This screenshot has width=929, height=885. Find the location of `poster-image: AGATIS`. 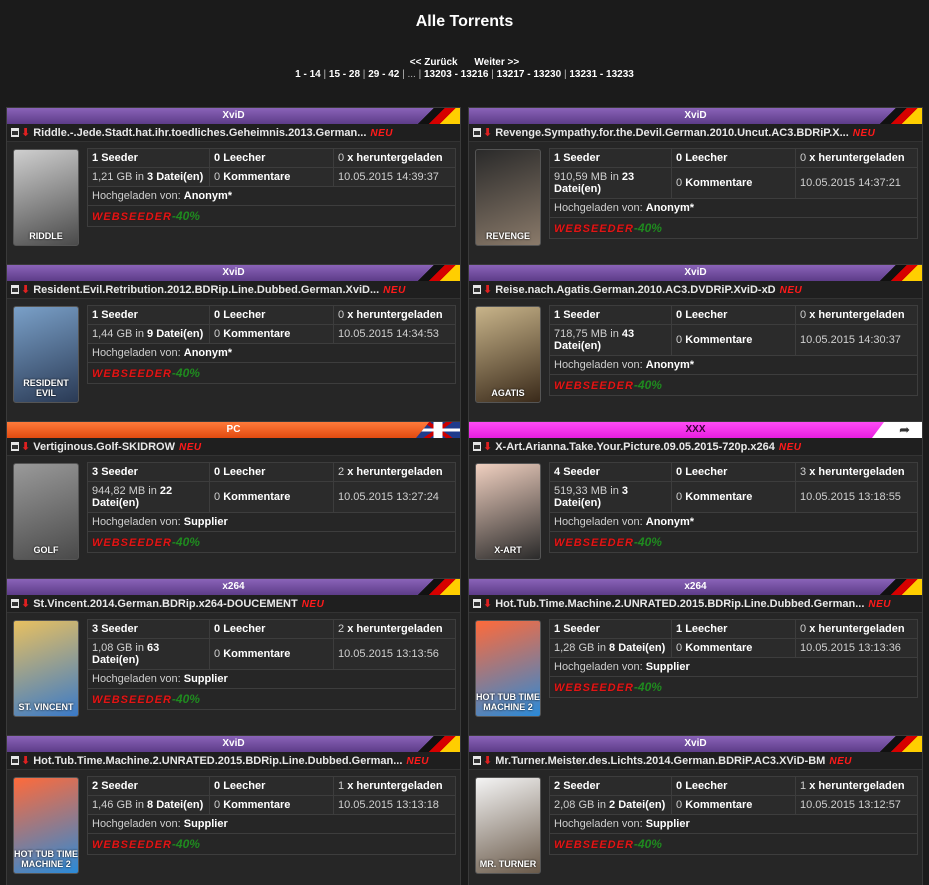

poster-image: AGATIS is located at coordinates (508, 354).